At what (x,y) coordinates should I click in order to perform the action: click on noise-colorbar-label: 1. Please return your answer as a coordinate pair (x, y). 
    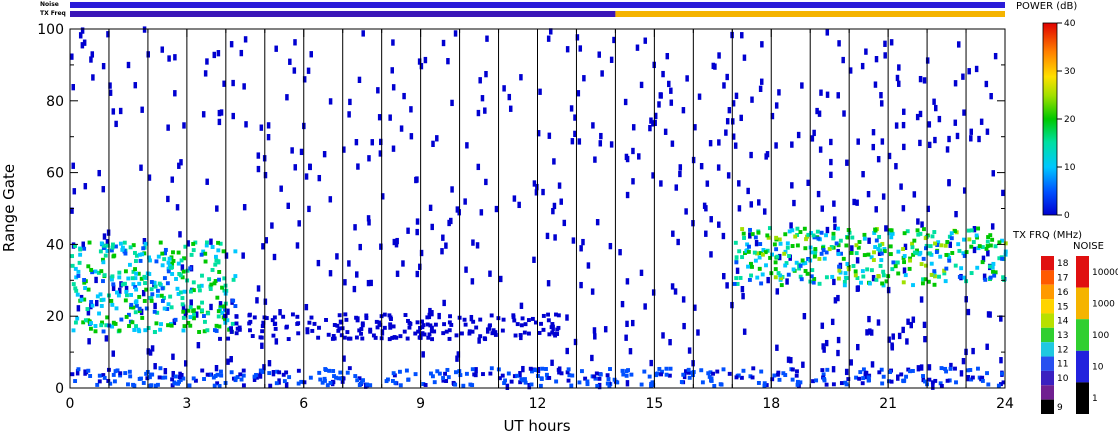
    Looking at the image, I should click on (1095, 399).